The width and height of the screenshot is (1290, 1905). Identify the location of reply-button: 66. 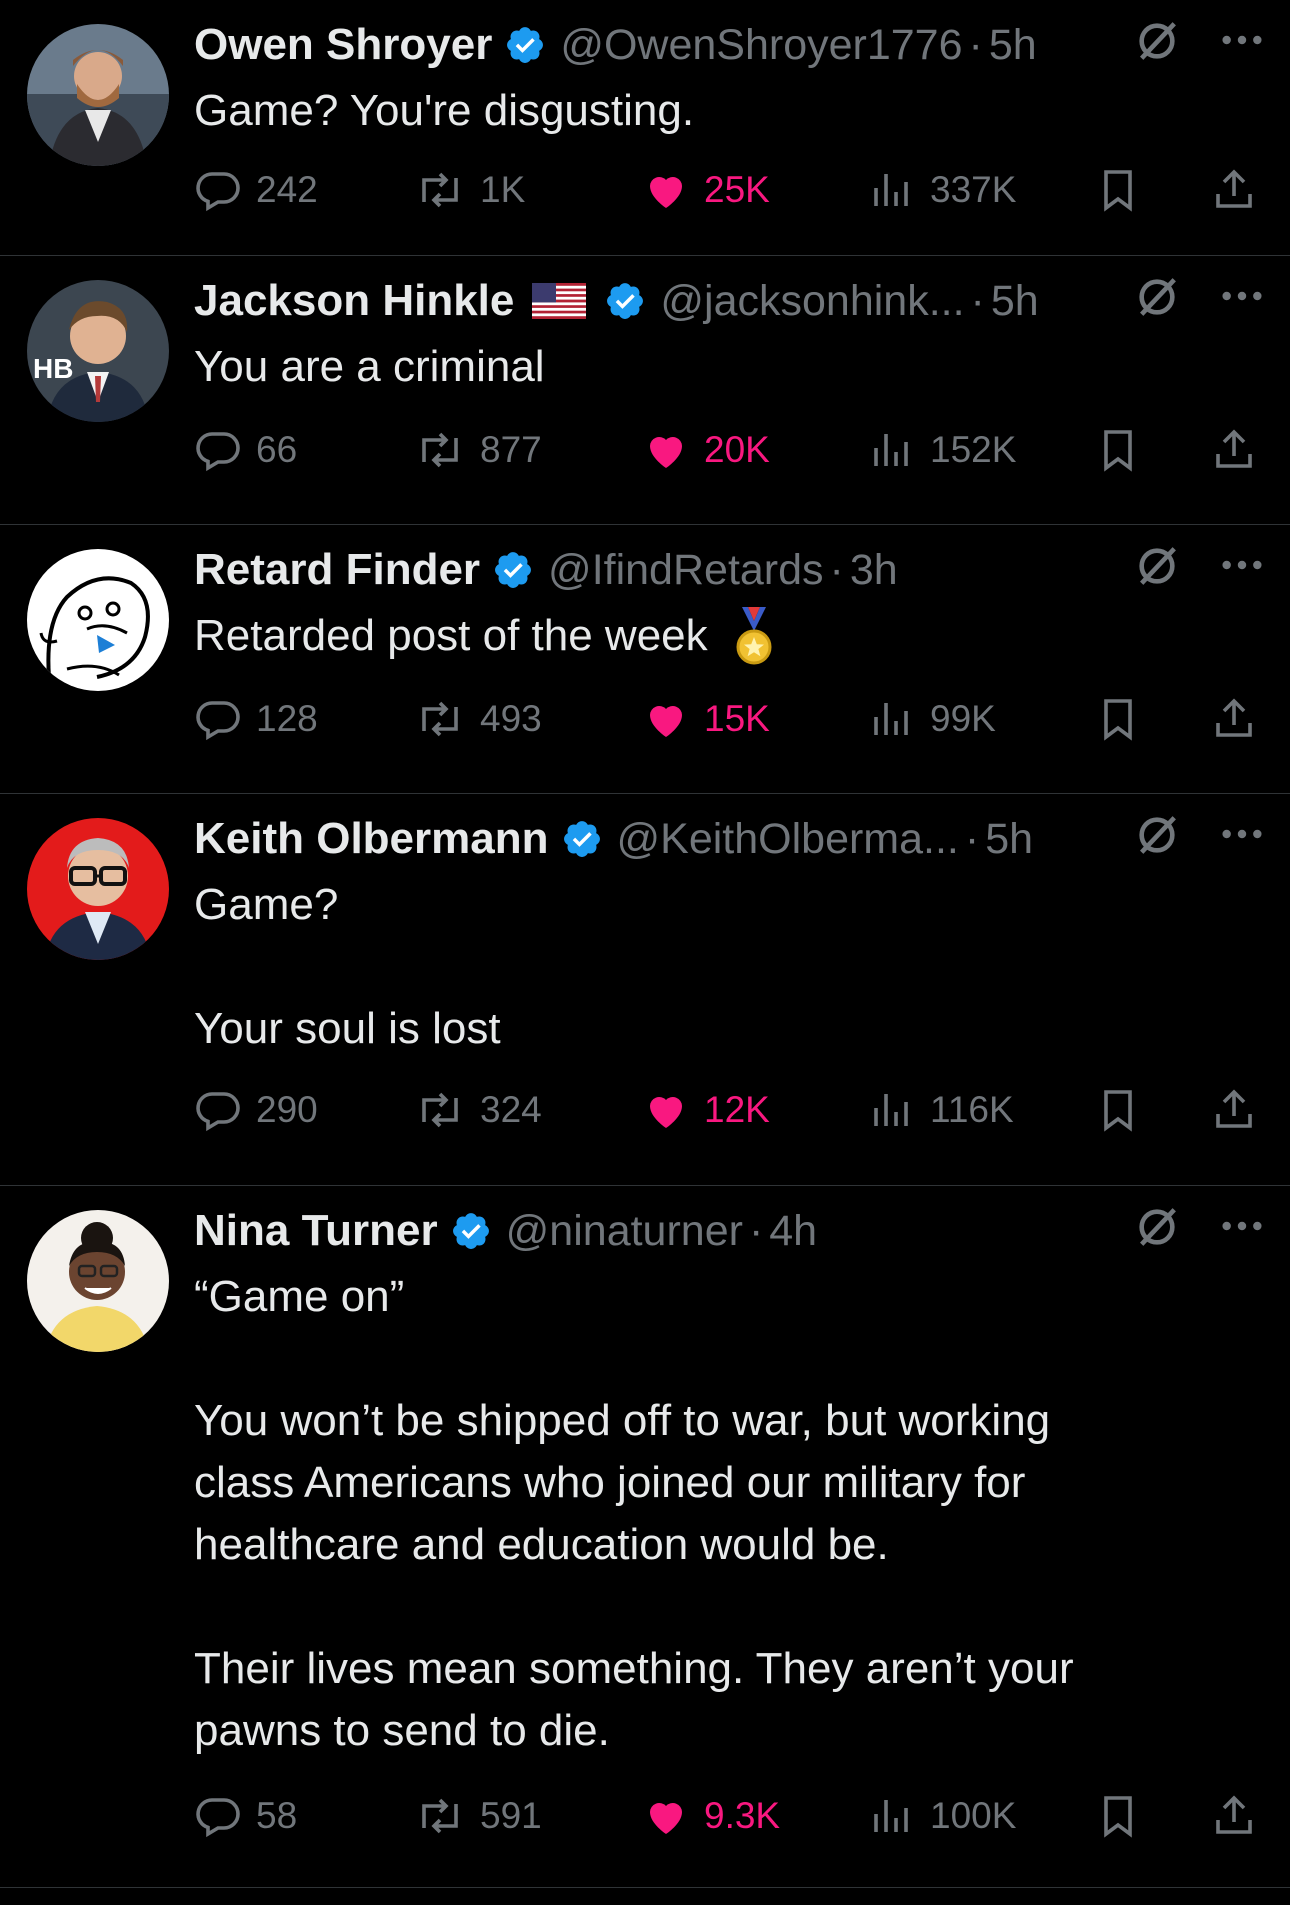
(245, 450).